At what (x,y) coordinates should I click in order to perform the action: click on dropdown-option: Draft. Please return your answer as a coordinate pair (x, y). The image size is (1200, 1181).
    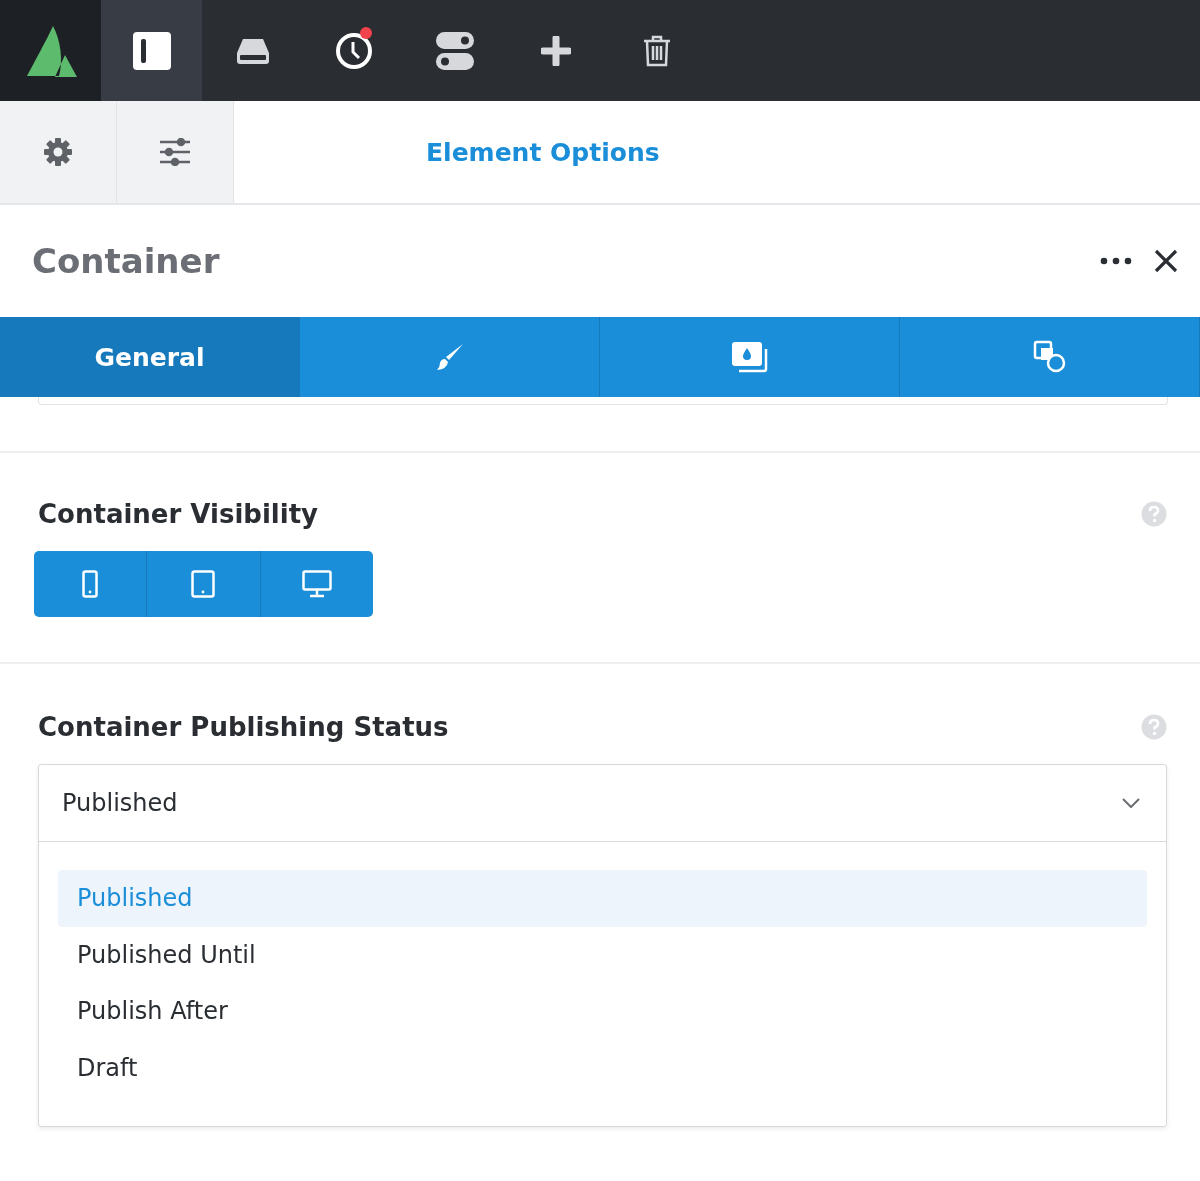
    Looking at the image, I should click on (602, 1067).